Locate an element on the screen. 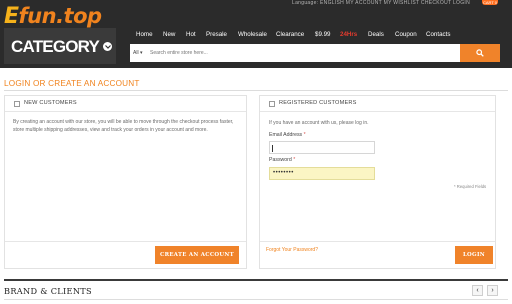  search-input is located at coordinates (300, 53).